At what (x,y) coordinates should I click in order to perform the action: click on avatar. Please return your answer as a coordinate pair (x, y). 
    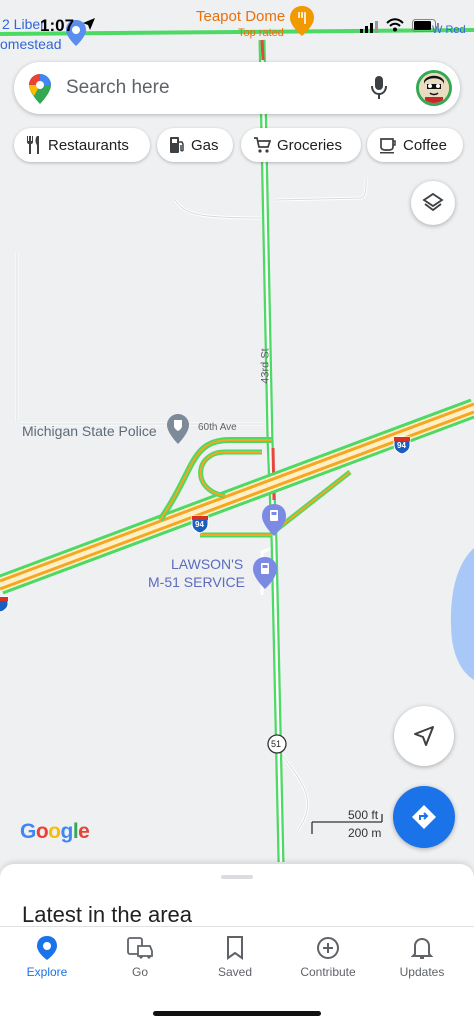
    Looking at the image, I should click on (434, 88).